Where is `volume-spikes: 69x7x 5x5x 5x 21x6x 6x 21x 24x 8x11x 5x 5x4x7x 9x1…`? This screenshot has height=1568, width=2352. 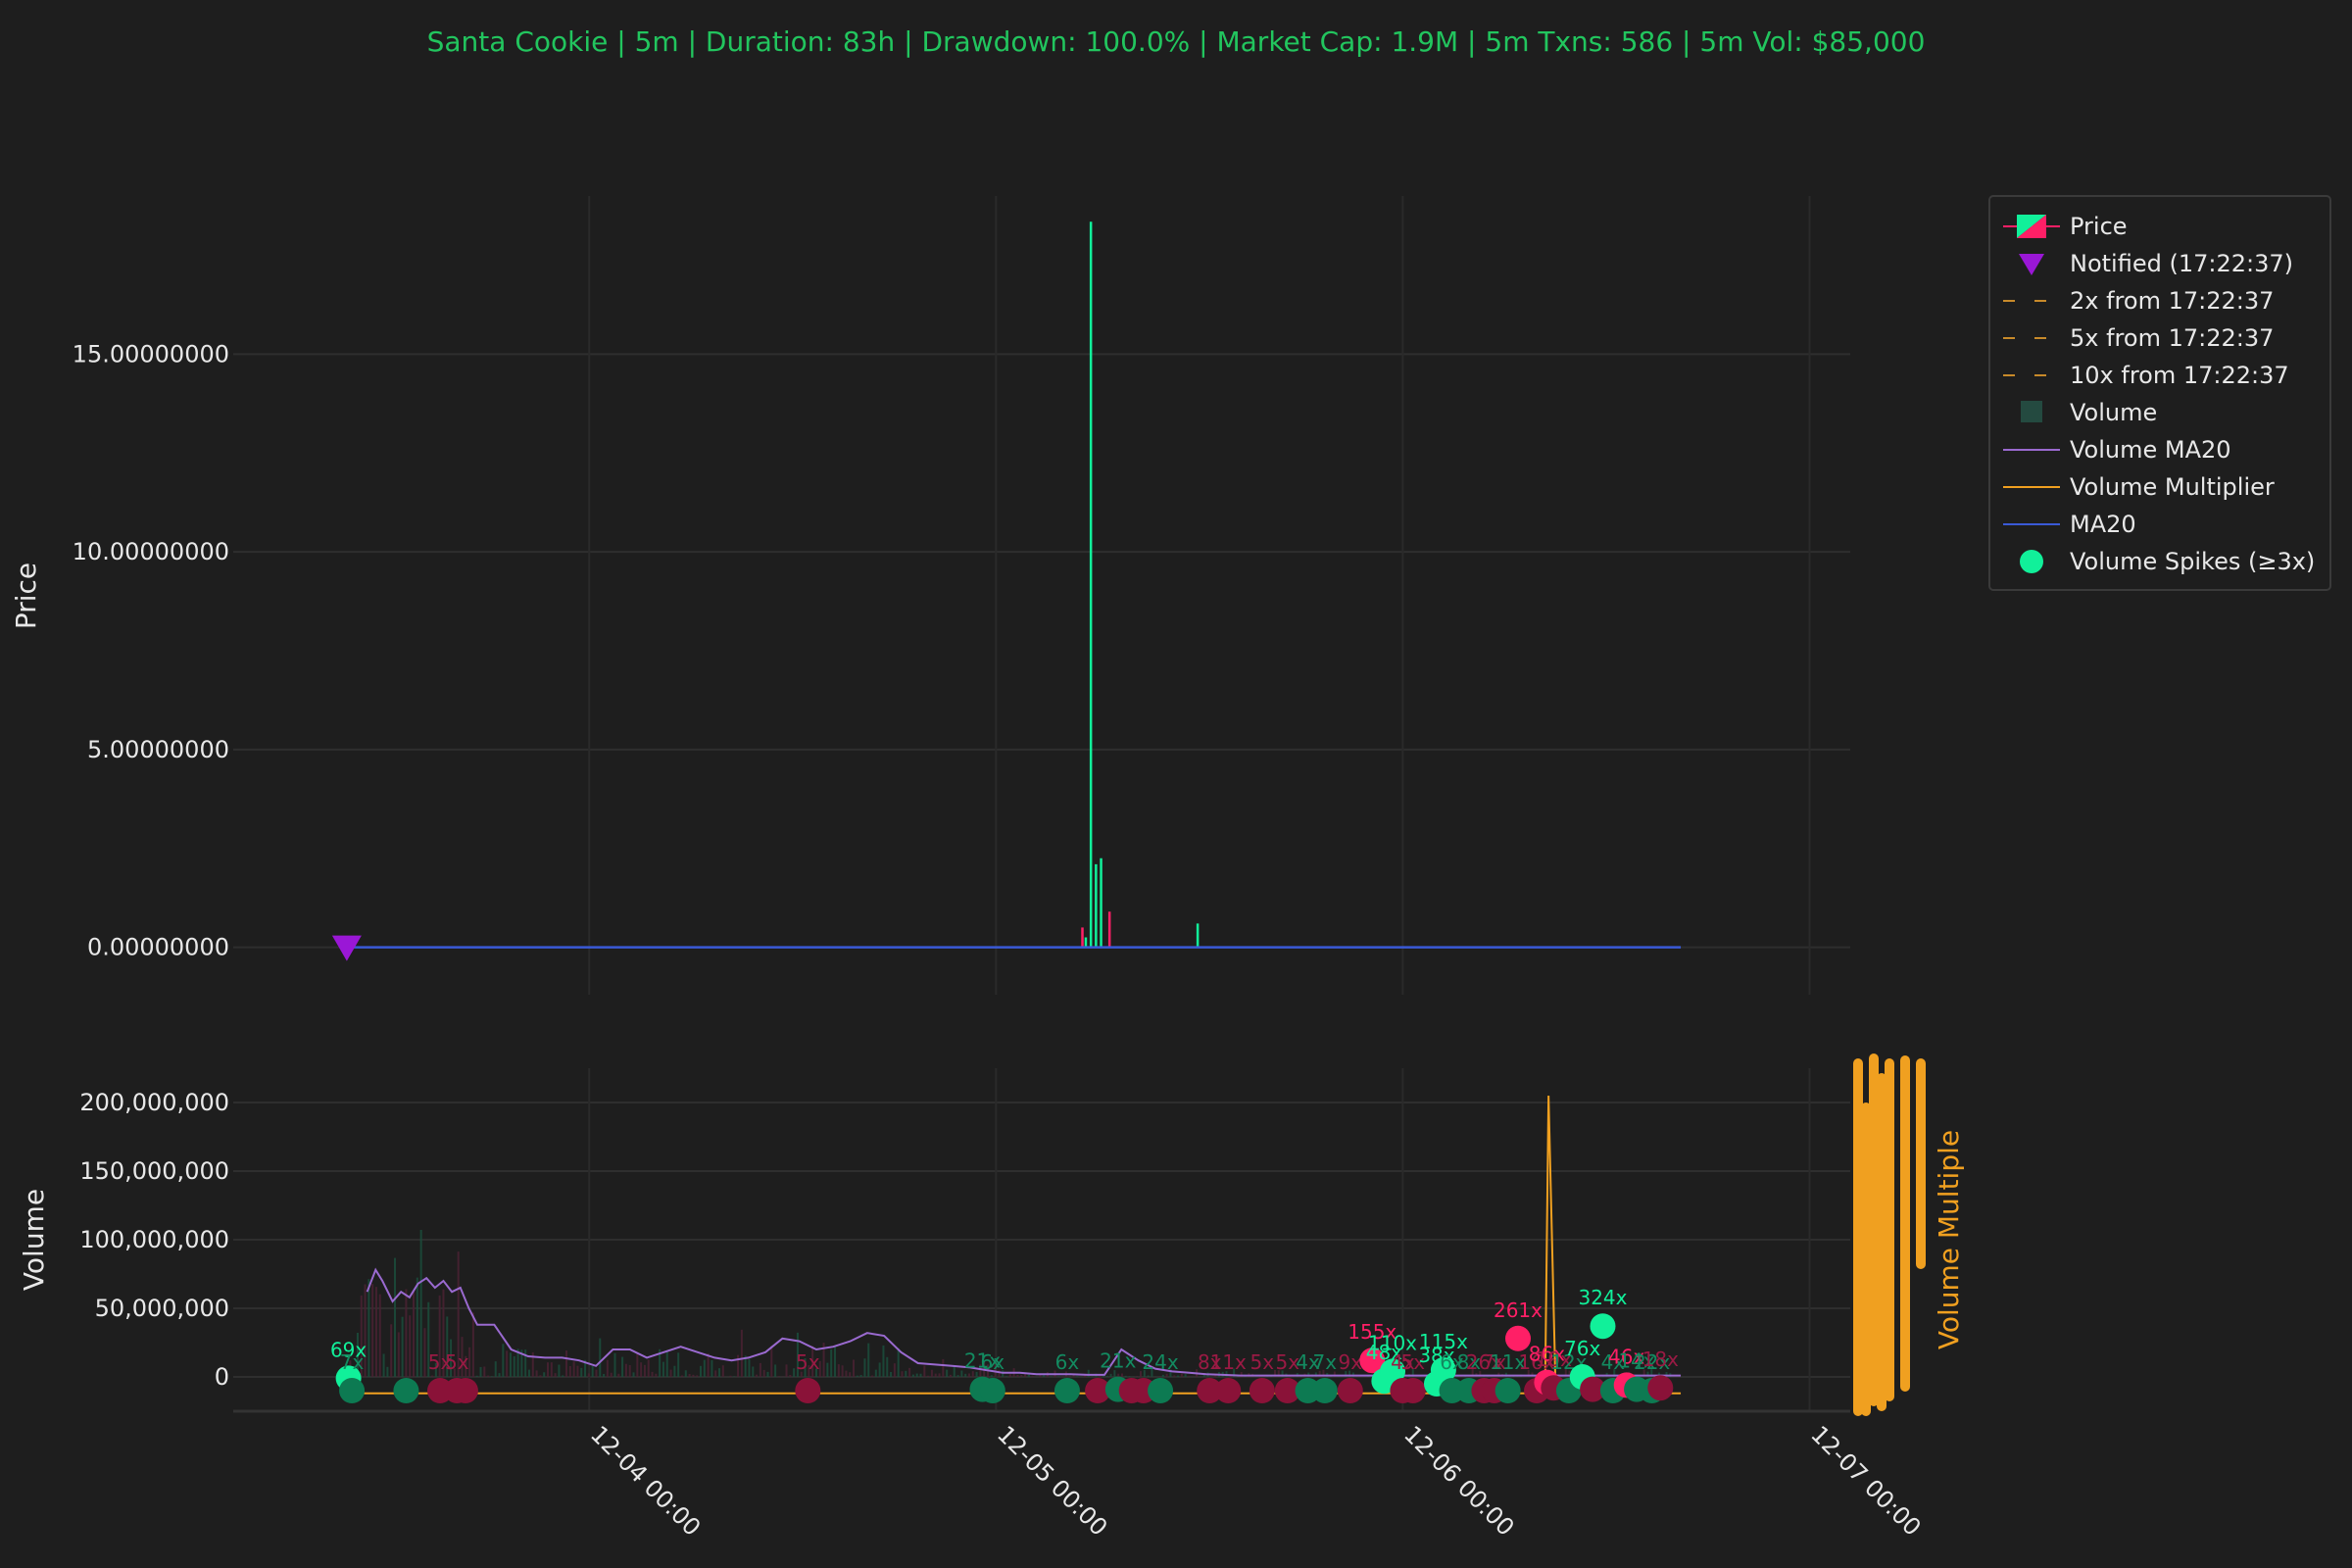
volume-spikes: 69x7x 5x5x 5x 21x6x 6x 21x 24x 8x11x 5x 5x4x7x 9x1… is located at coordinates (1004, 1344).